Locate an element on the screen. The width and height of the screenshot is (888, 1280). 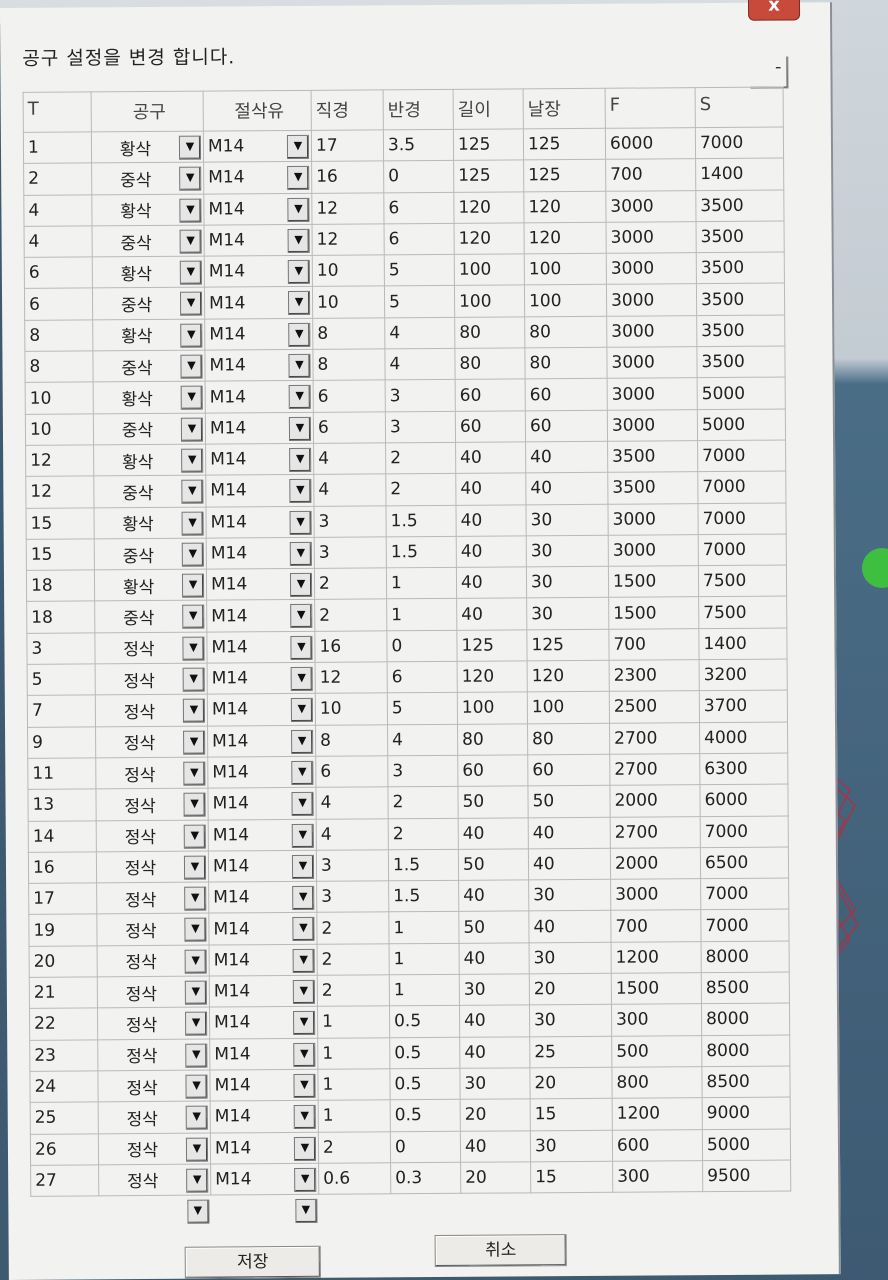
length-cell: 50 is located at coordinates (494, 927).